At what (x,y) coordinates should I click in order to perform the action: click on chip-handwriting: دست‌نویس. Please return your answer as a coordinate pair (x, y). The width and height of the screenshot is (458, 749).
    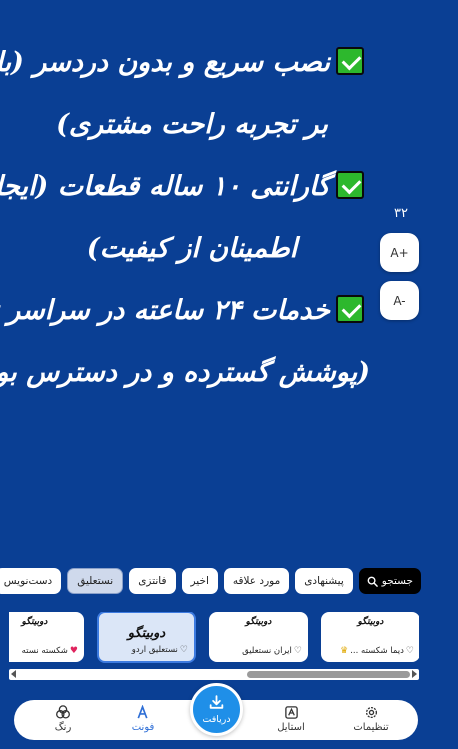
    Looking at the image, I should click on (31, 581).